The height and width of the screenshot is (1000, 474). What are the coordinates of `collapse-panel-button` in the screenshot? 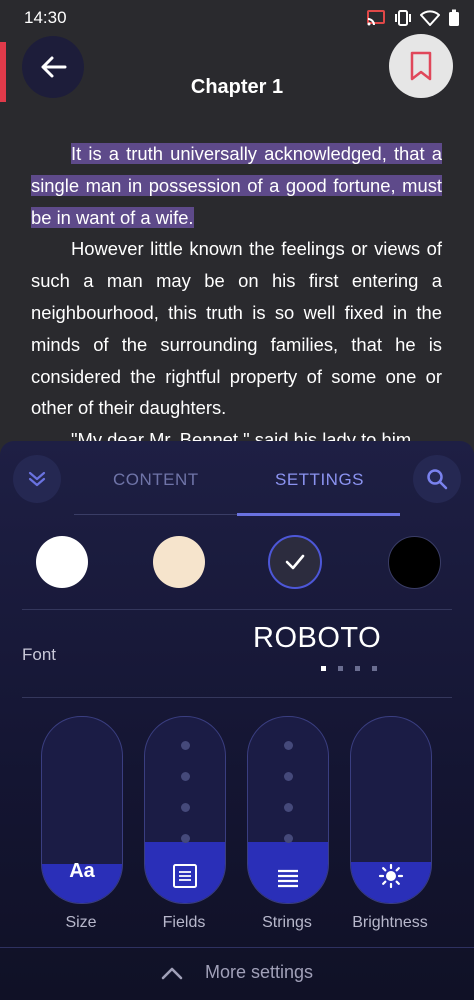 It's located at (37, 479).